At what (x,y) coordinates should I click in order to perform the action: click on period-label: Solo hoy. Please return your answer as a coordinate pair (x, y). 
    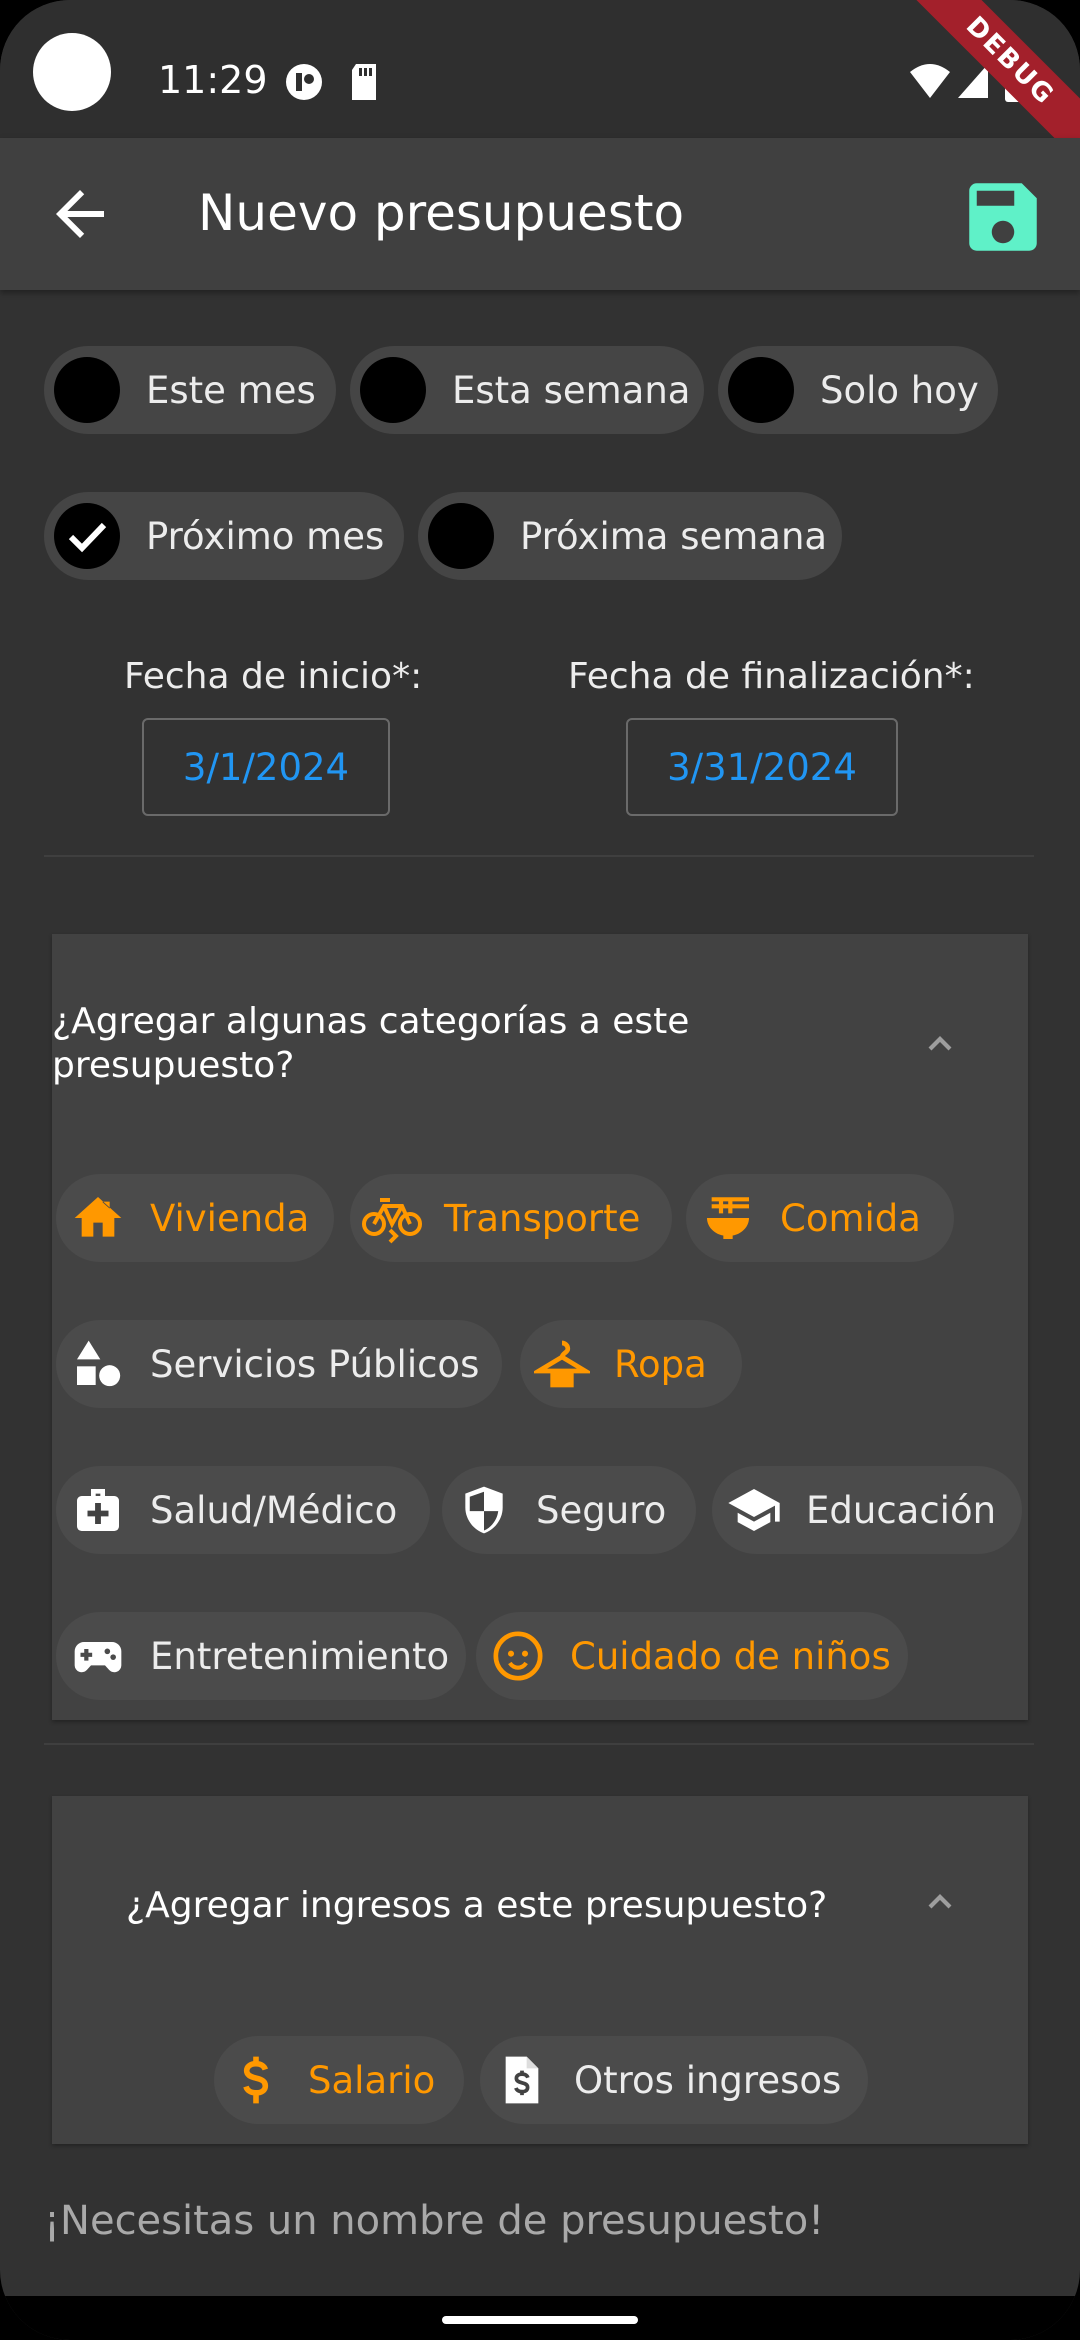
    Looking at the image, I should click on (899, 390).